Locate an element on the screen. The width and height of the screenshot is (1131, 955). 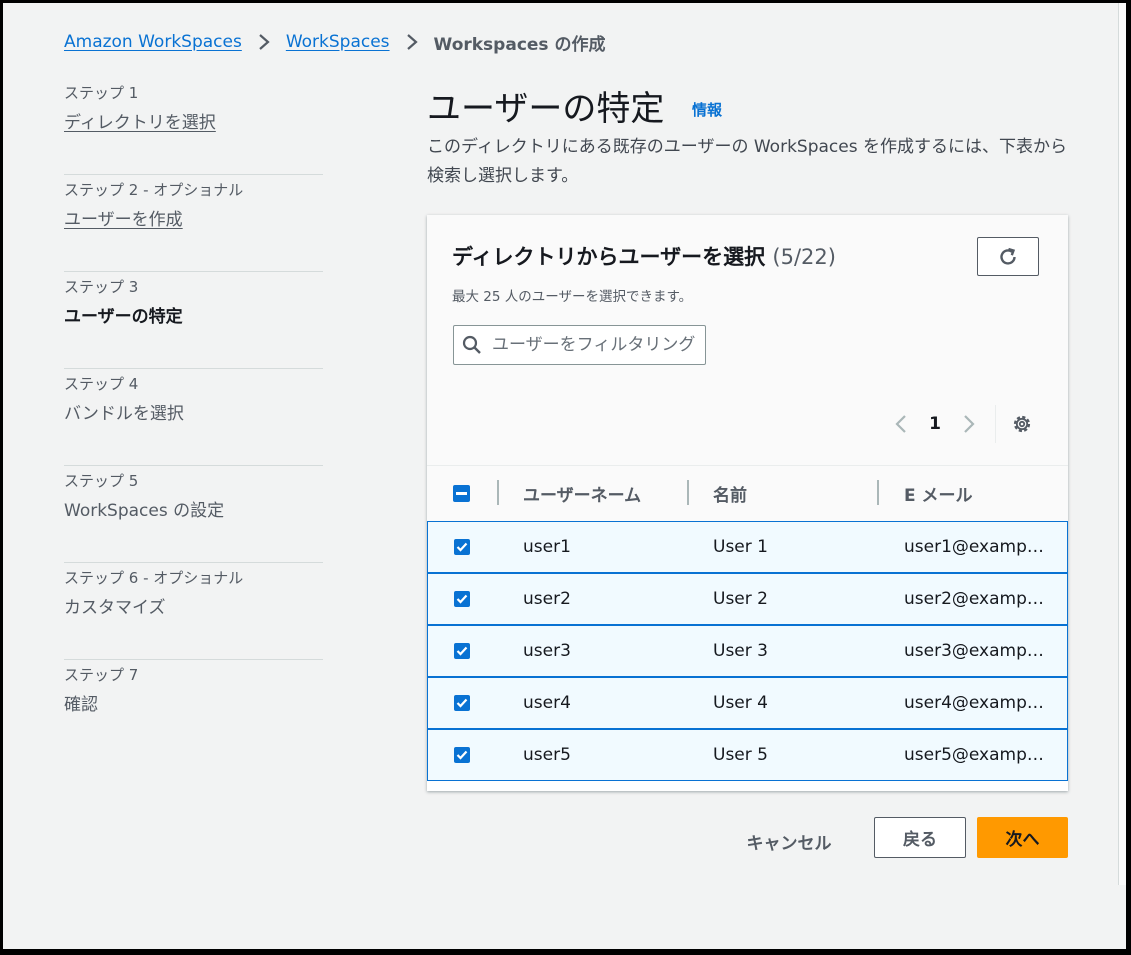
cell-name: User 2 is located at coordinates (740, 599).